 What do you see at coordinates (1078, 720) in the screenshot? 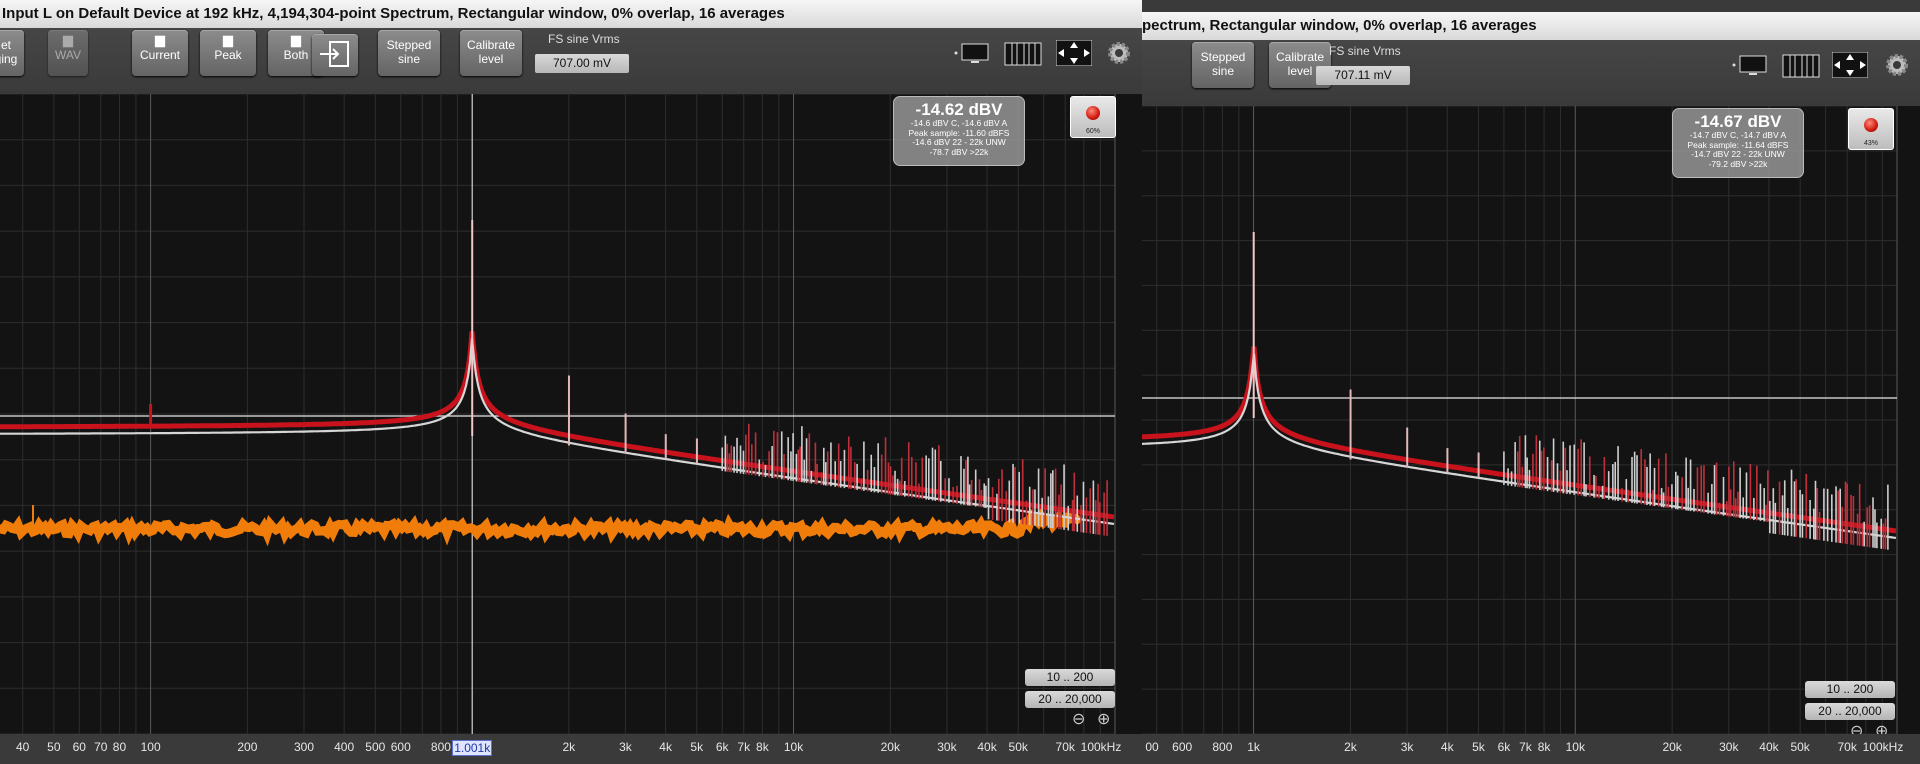
I see `zoom-out-icon: ⊖` at bounding box center [1078, 720].